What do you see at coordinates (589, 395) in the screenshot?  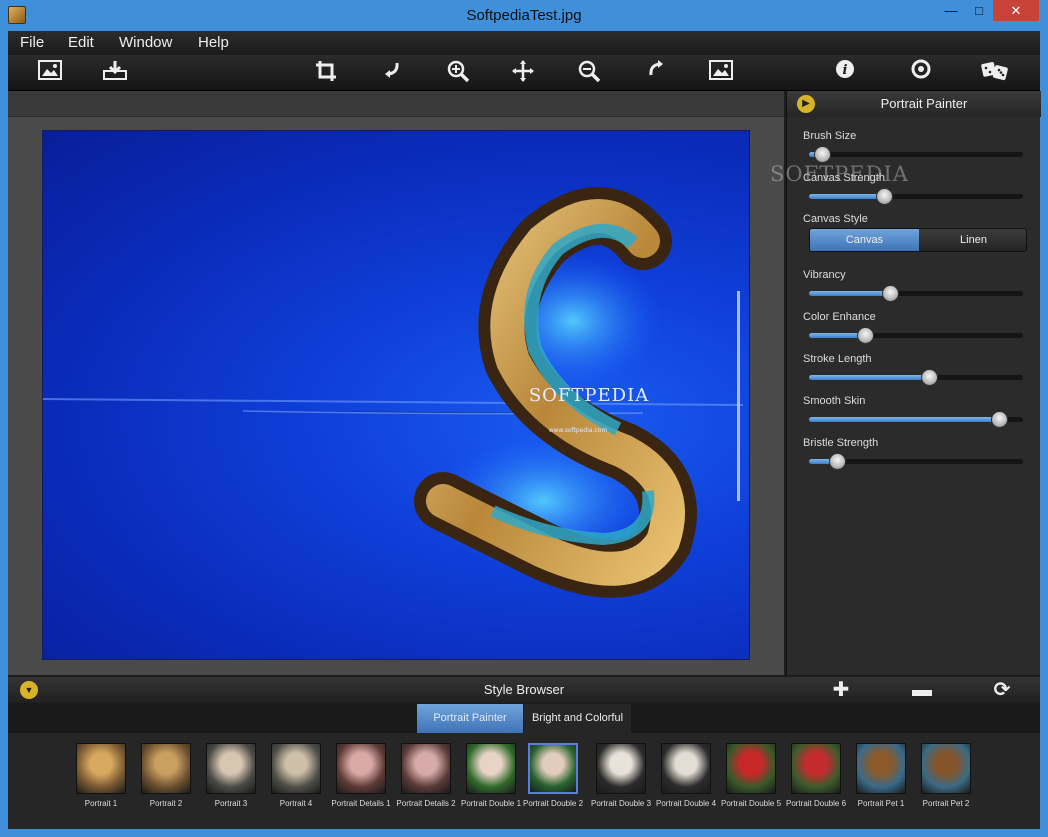 I see `photo-logo-text: SOFTPEDIA` at bounding box center [589, 395].